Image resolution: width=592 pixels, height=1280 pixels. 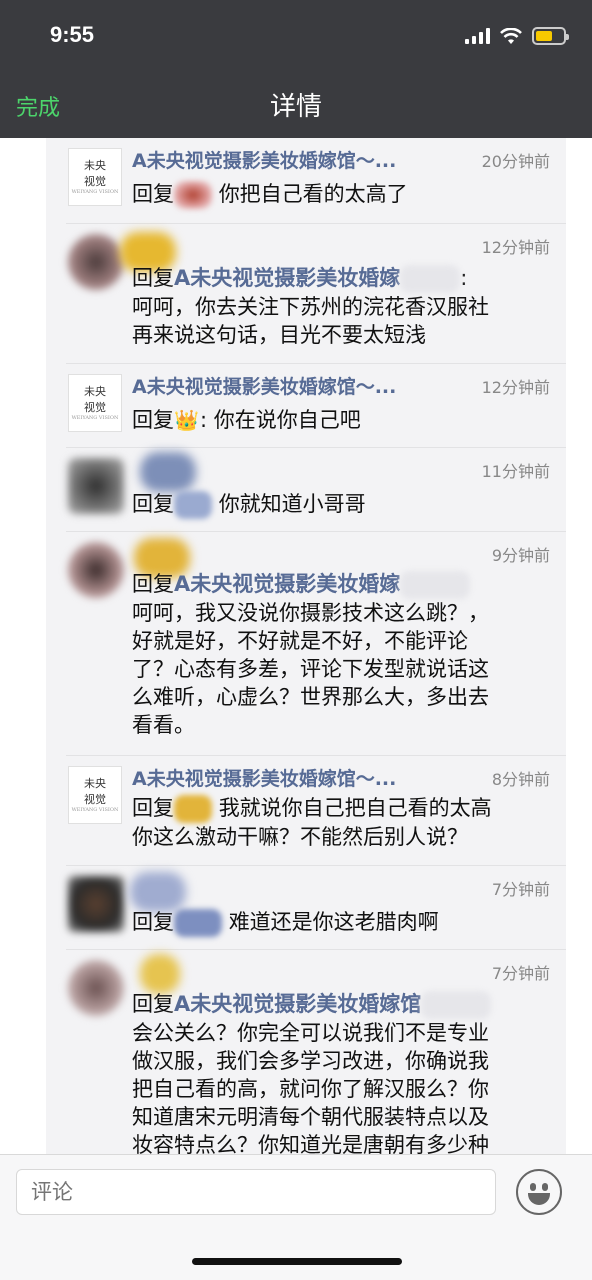 I want to click on page-title: 详情, so click(x=295, y=107).